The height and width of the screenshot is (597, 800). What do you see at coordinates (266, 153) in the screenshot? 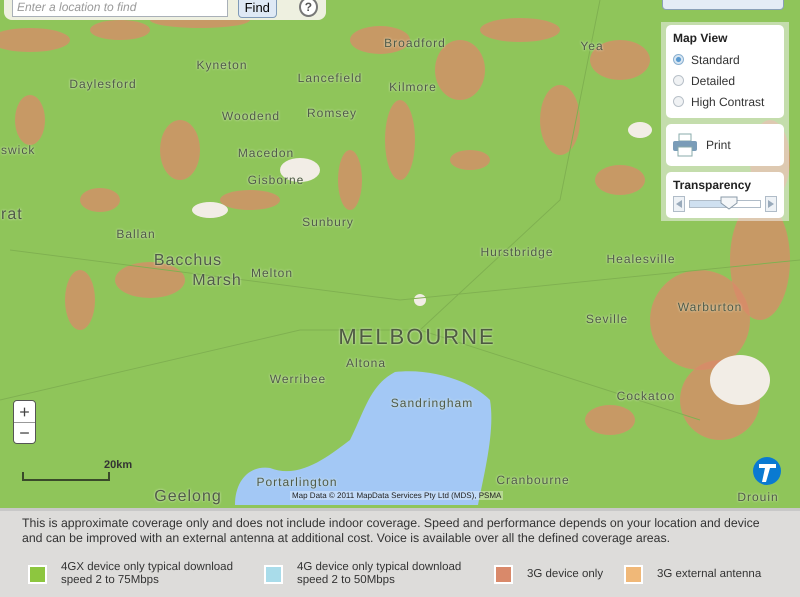
I see `place-label: Macedon` at bounding box center [266, 153].